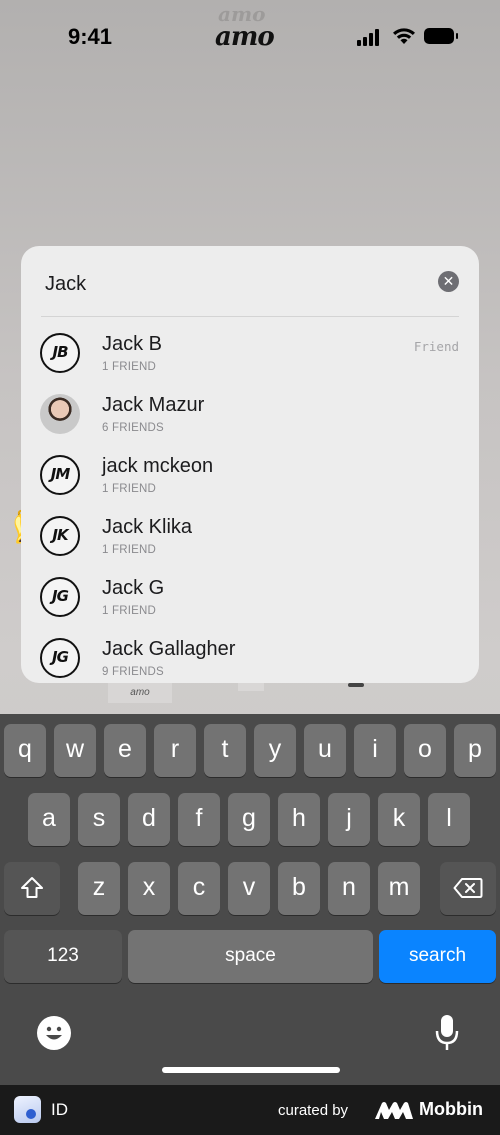 This screenshot has width=500, height=1135. Describe the element at coordinates (60, 475) in the screenshot. I see `avatar: JM` at that location.